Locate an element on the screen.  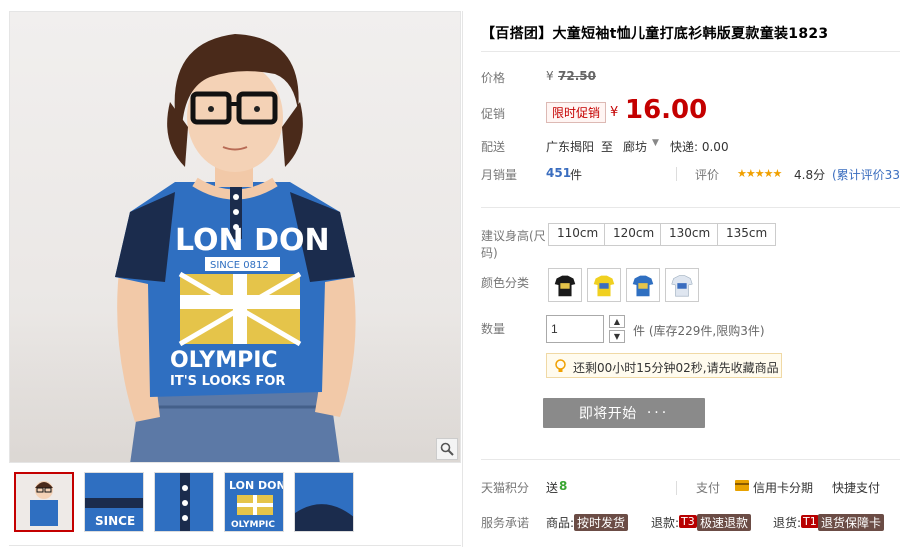
thumbnail-2: SINCE is located at coordinates (114, 502).